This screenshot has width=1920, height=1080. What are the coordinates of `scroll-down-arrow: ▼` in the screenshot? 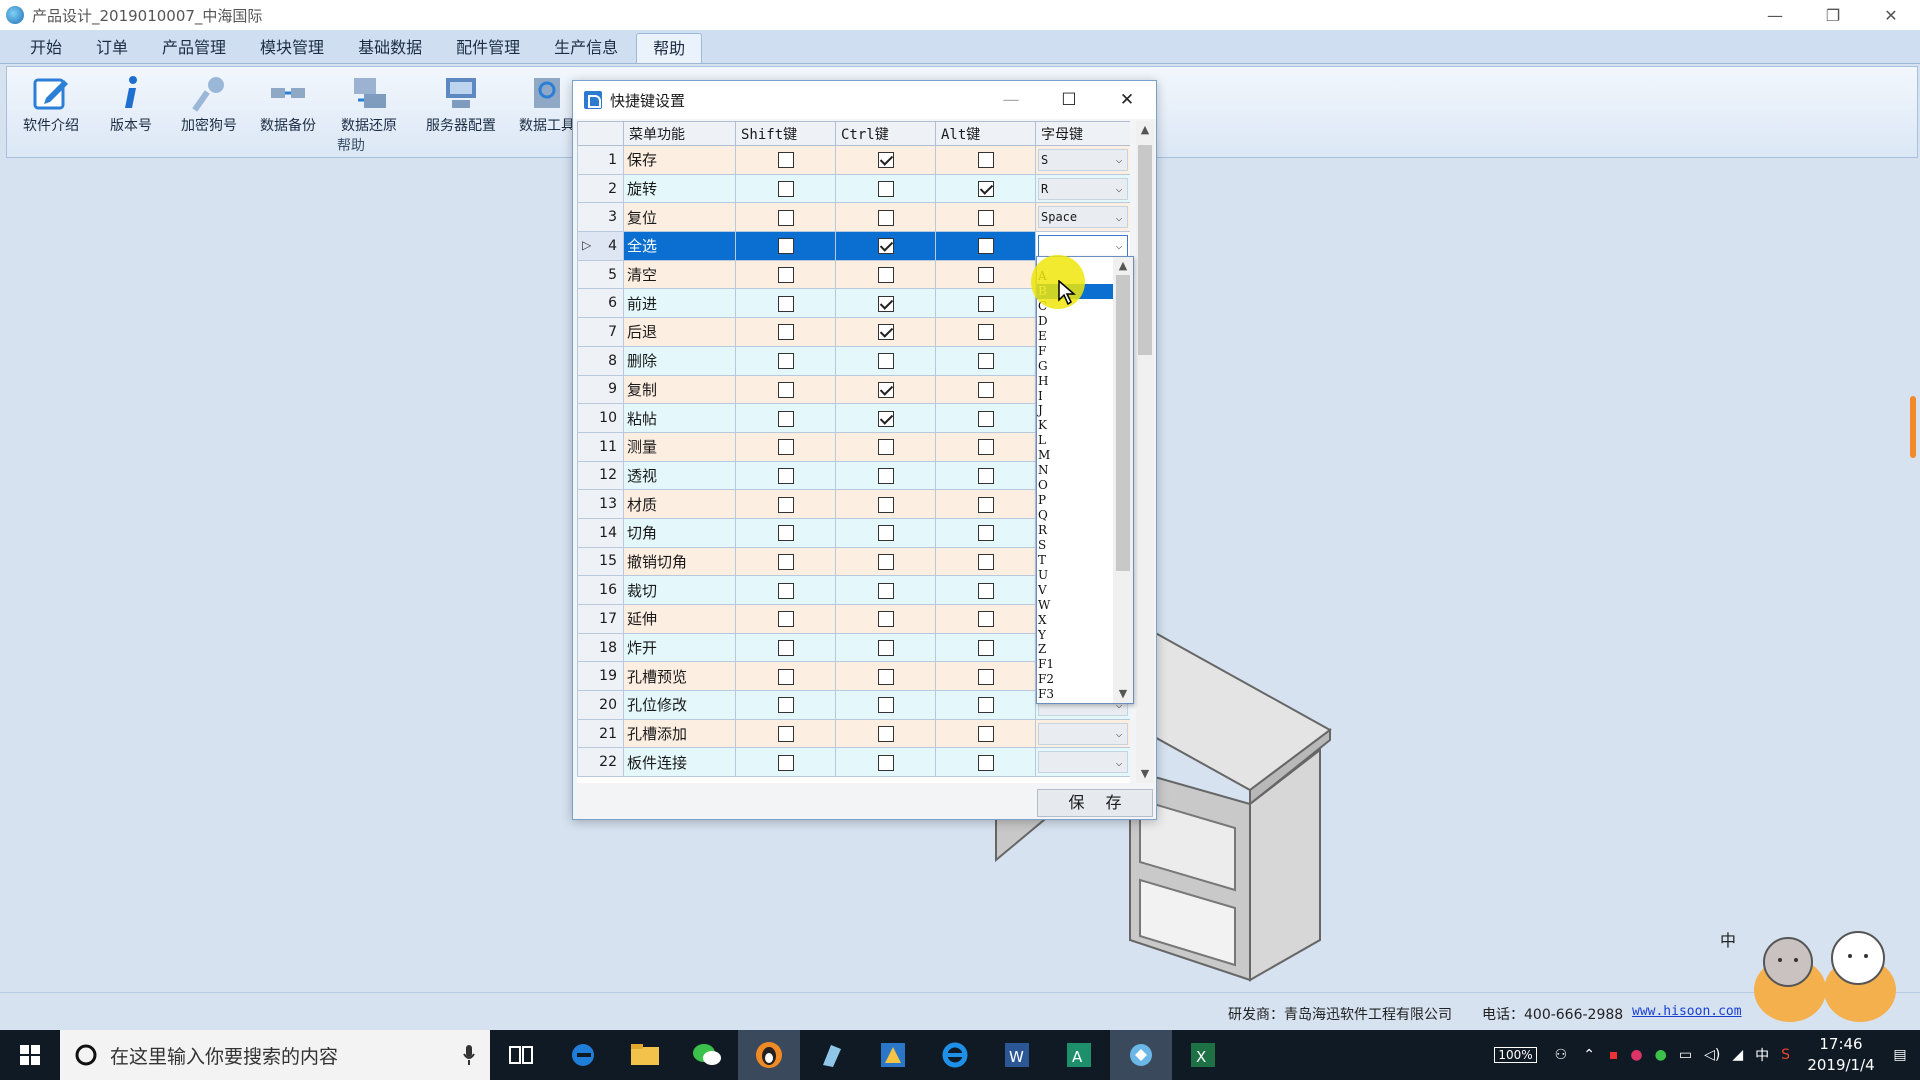 It's located at (1145, 774).